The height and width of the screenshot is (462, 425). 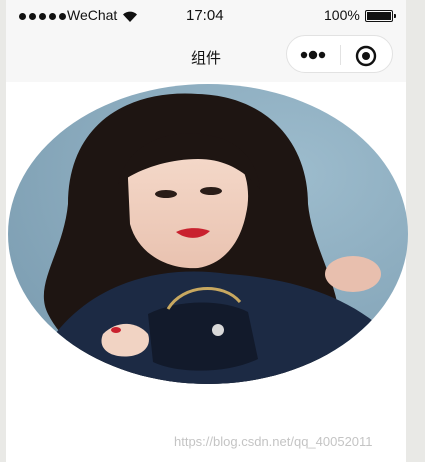 I want to click on more-icon, so click(x=314, y=55).